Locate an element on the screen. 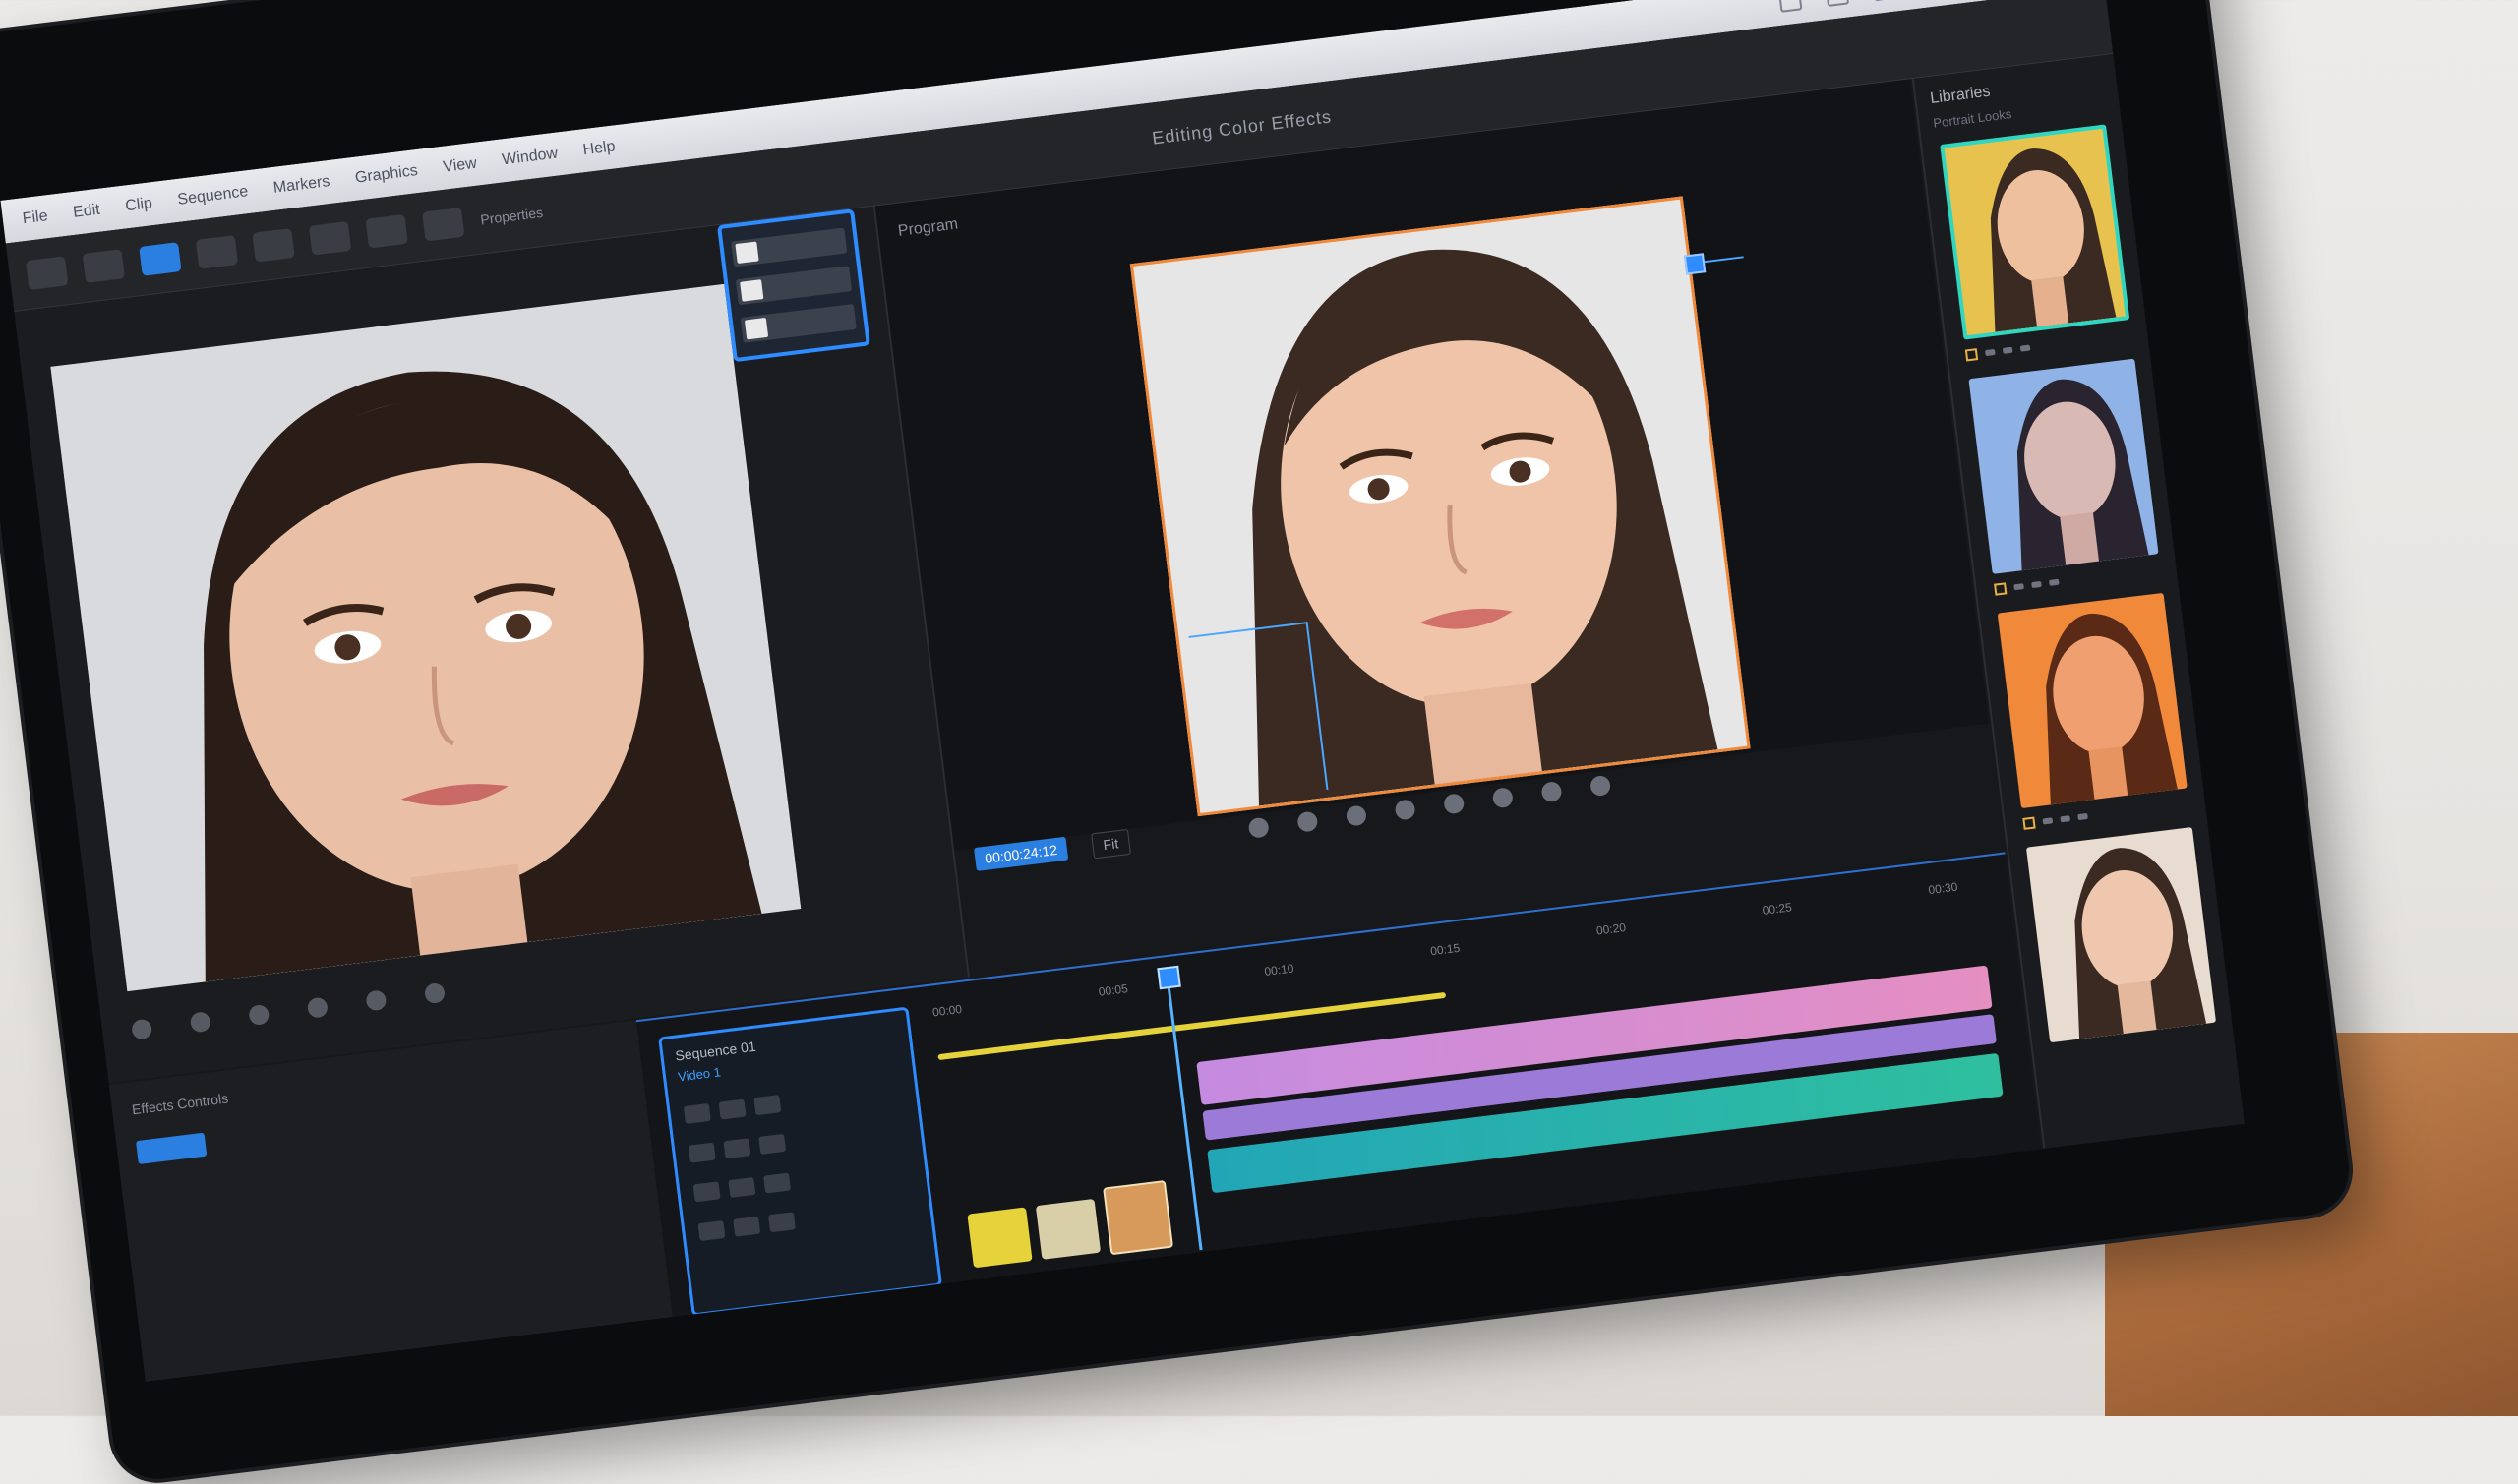 The height and width of the screenshot is (1484, 2518). program-label: Program is located at coordinates (928, 228).